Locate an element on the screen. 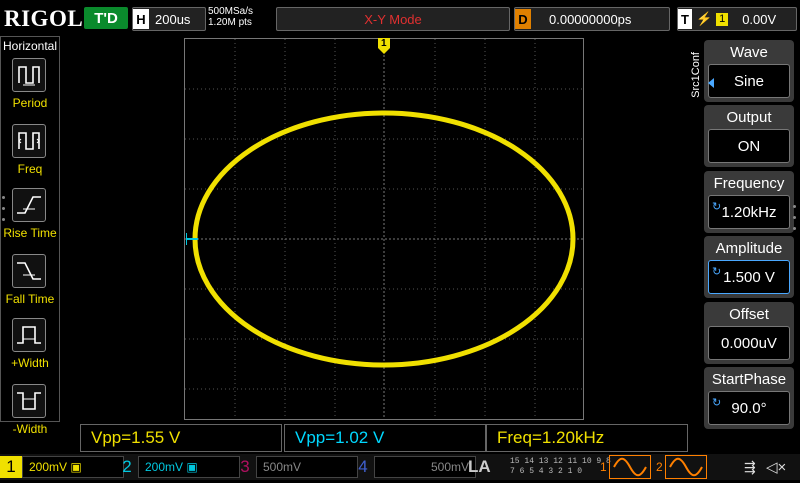 This screenshot has height=483, width=800. channel-1-number: 1 is located at coordinates (11, 467).